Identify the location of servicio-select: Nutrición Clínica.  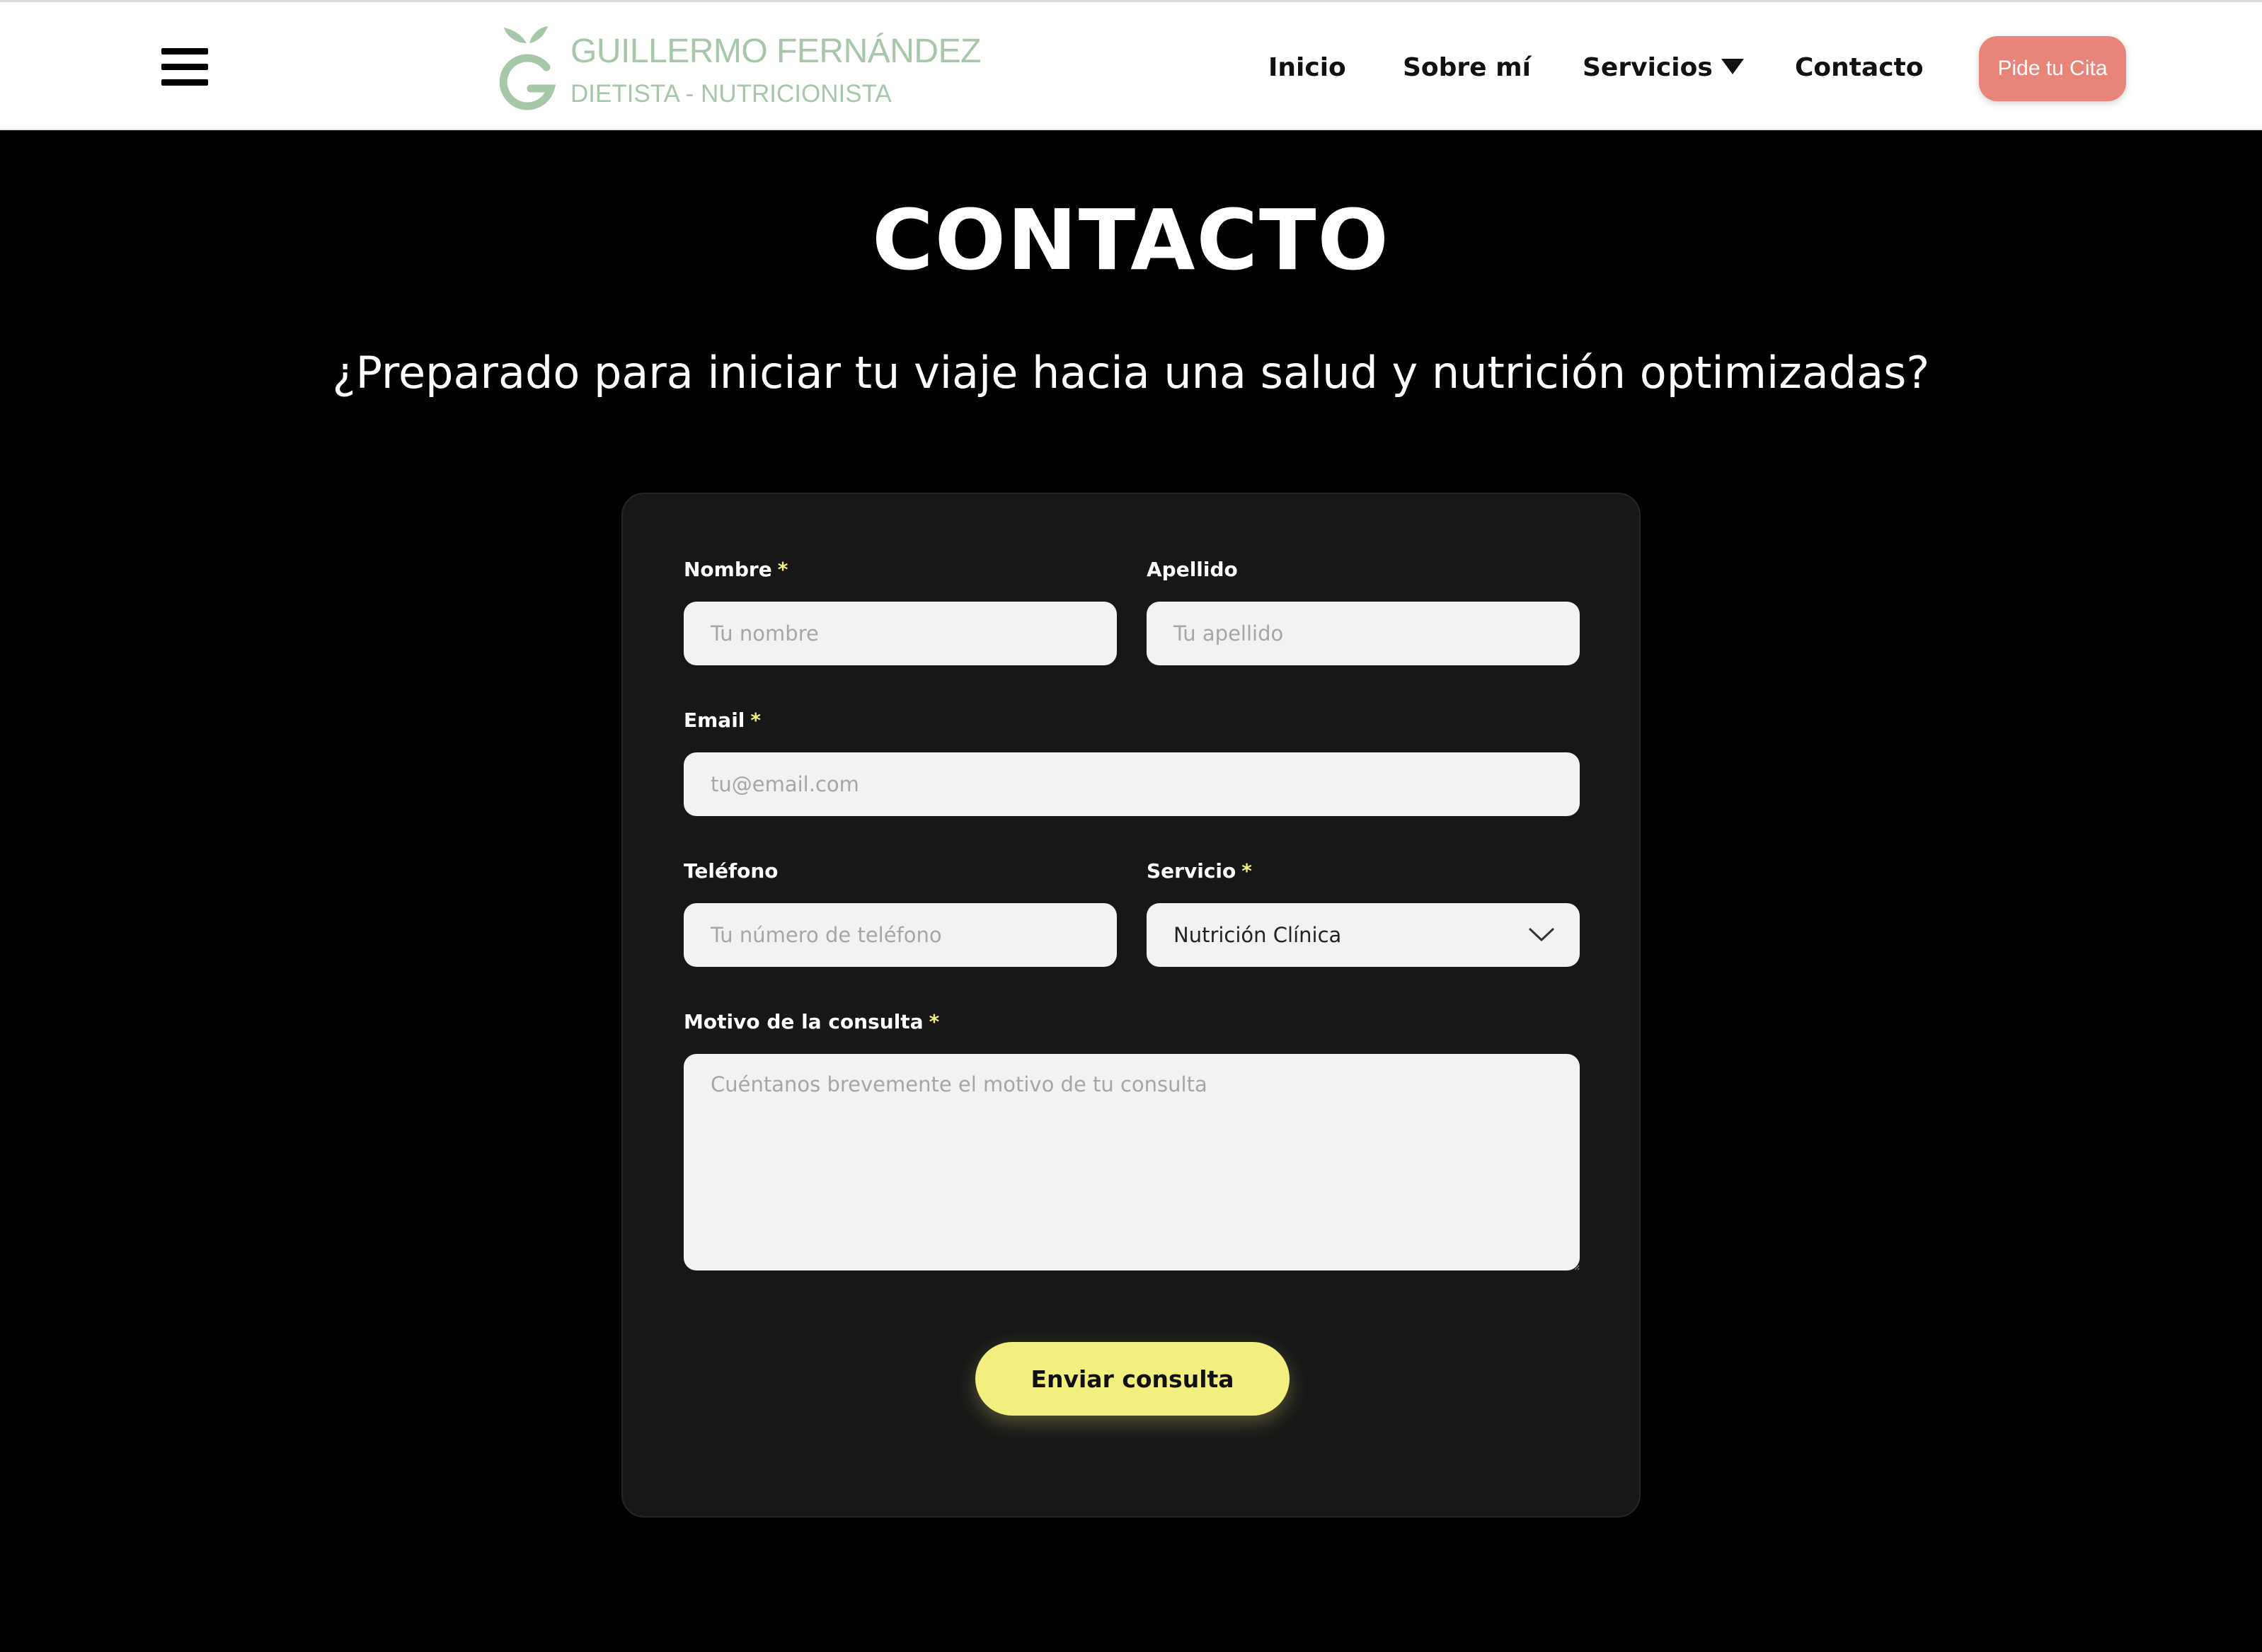
(1363, 935).